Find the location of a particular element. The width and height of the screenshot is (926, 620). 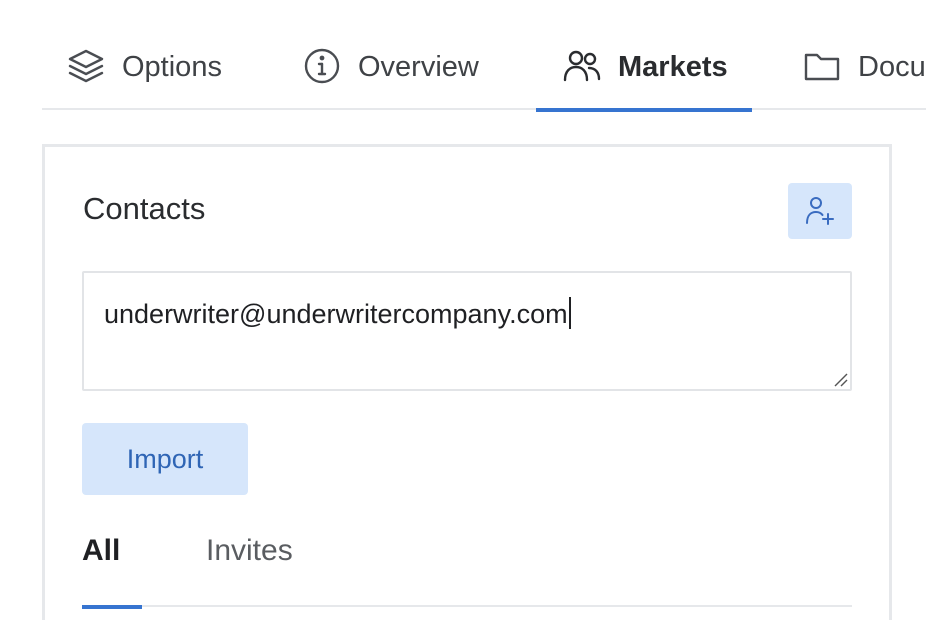

contacts-subtabs: All Invites is located at coordinates (467, 566).